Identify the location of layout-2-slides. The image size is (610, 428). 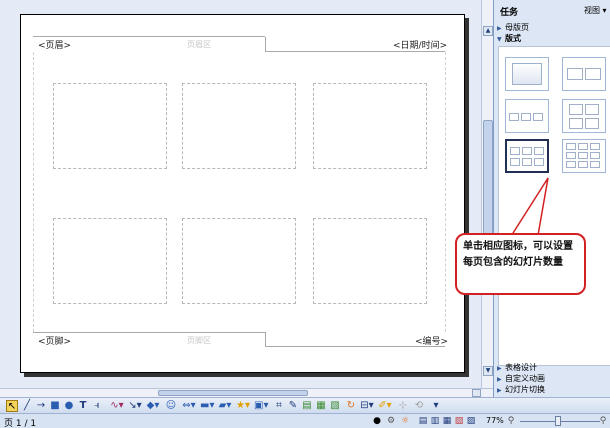
(584, 74).